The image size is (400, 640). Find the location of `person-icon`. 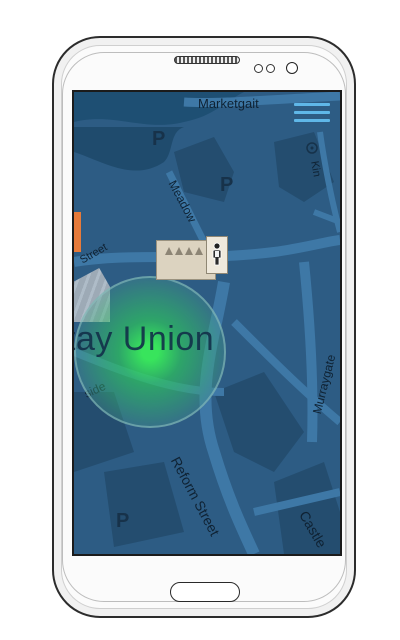

person-icon is located at coordinates (217, 254).